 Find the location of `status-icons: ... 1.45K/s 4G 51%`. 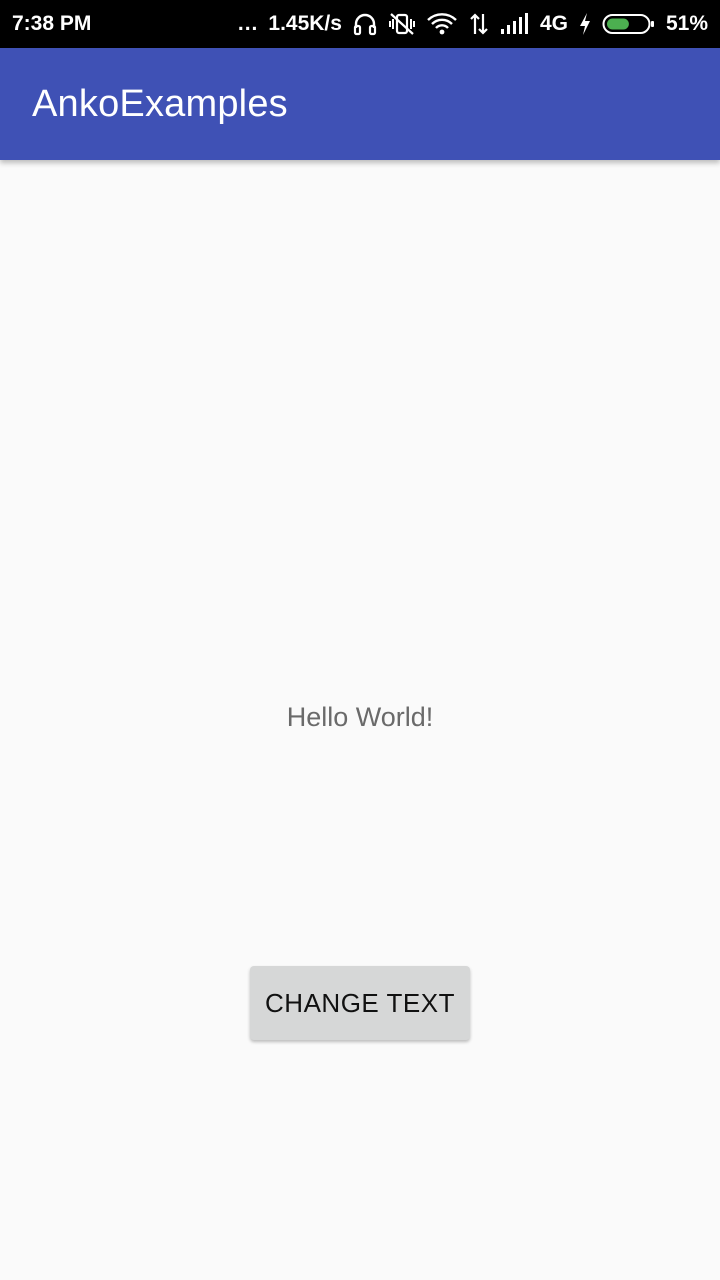

status-icons: ... 1.45K/s 4G 51% is located at coordinates (473, 24).